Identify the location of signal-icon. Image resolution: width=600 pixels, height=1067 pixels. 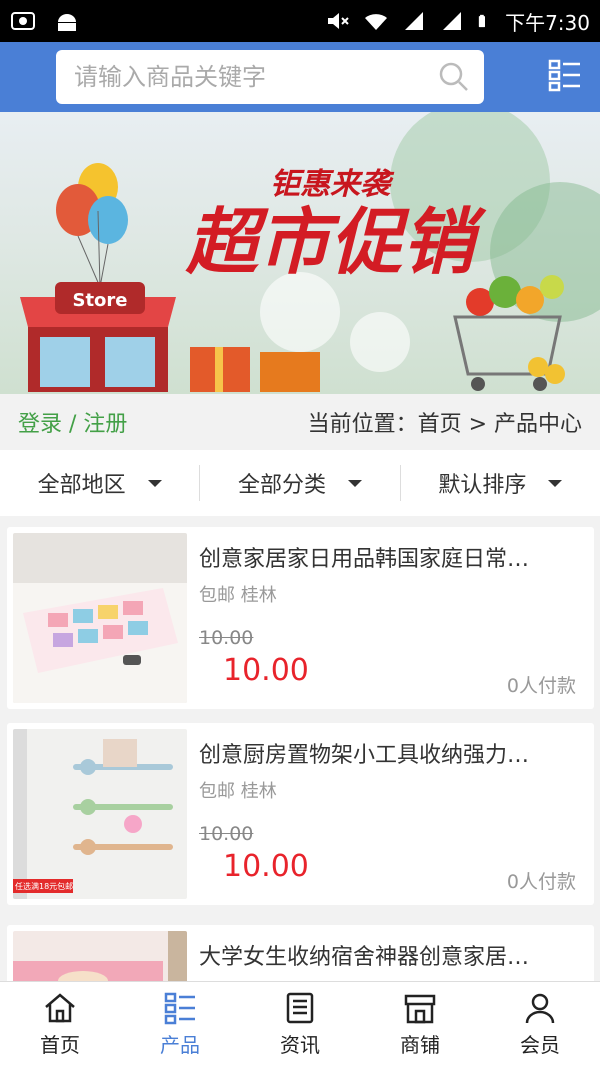
(414, 21).